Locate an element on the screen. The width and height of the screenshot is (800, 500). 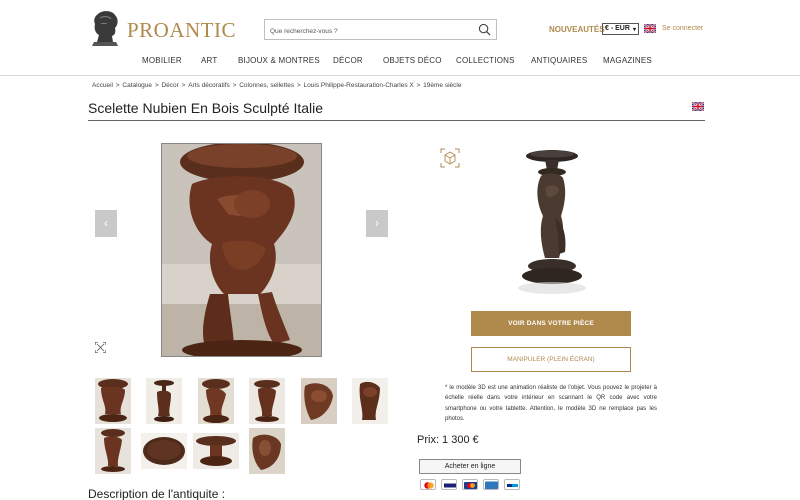
login-link: Se connecter is located at coordinates (682, 28).